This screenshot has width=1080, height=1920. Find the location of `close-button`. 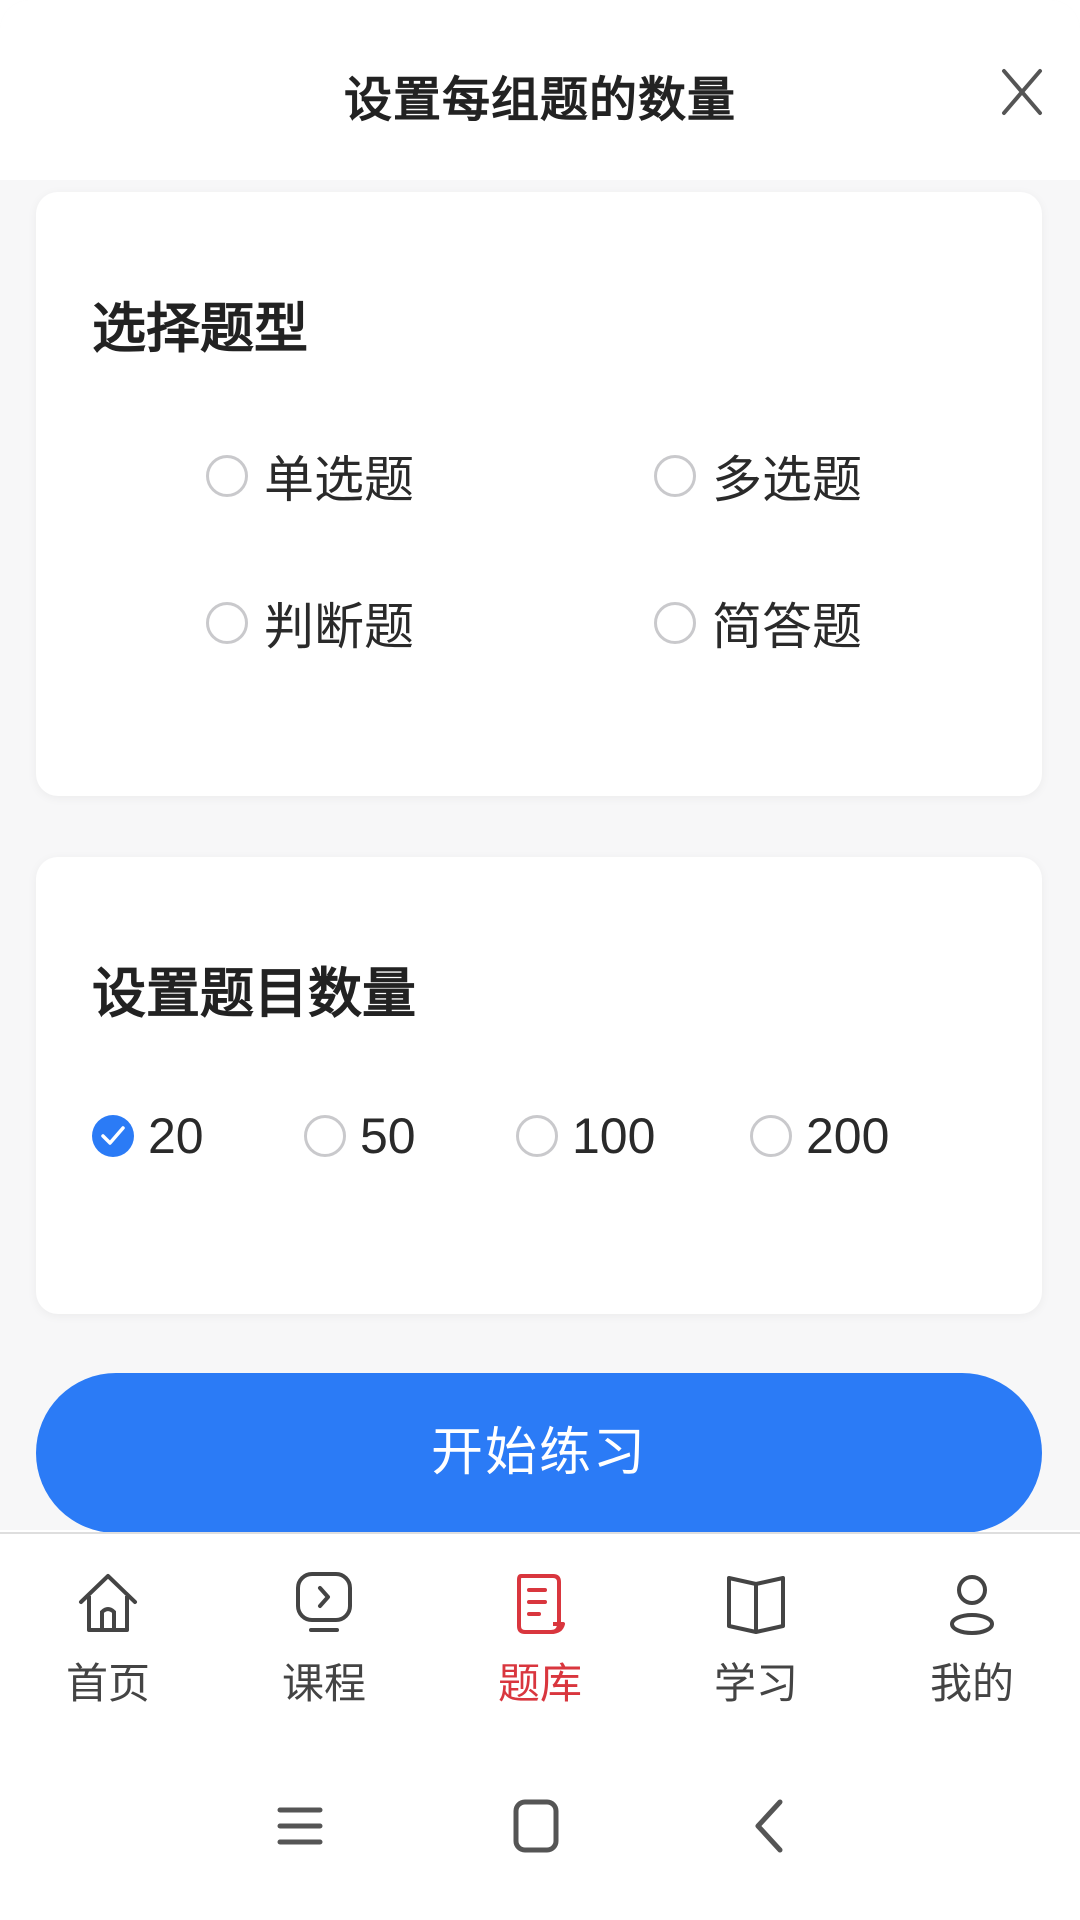

close-button is located at coordinates (1022, 92).